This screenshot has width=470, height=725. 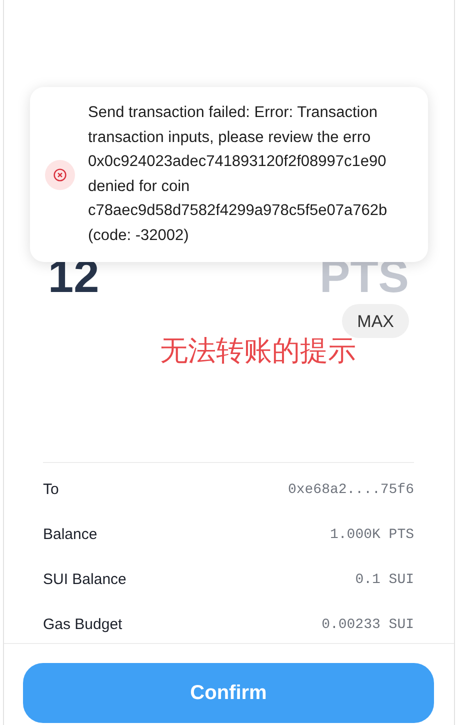 What do you see at coordinates (70, 534) in the screenshot?
I see `detail-label: Balance` at bounding box center [70, 534].